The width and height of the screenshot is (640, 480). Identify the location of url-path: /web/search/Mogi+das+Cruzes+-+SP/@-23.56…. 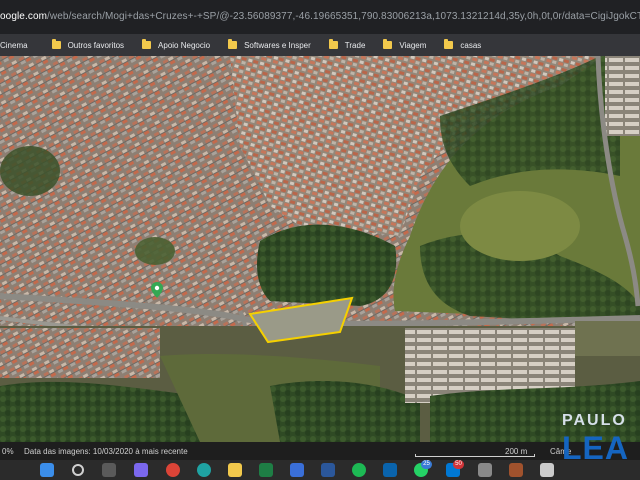
(343, 16).